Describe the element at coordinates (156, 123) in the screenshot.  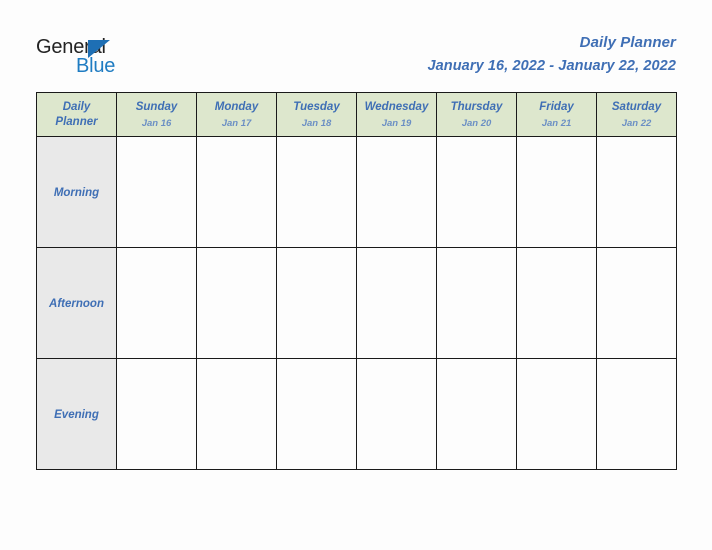
I see `day-date-sunday: Jan 16` at that location.